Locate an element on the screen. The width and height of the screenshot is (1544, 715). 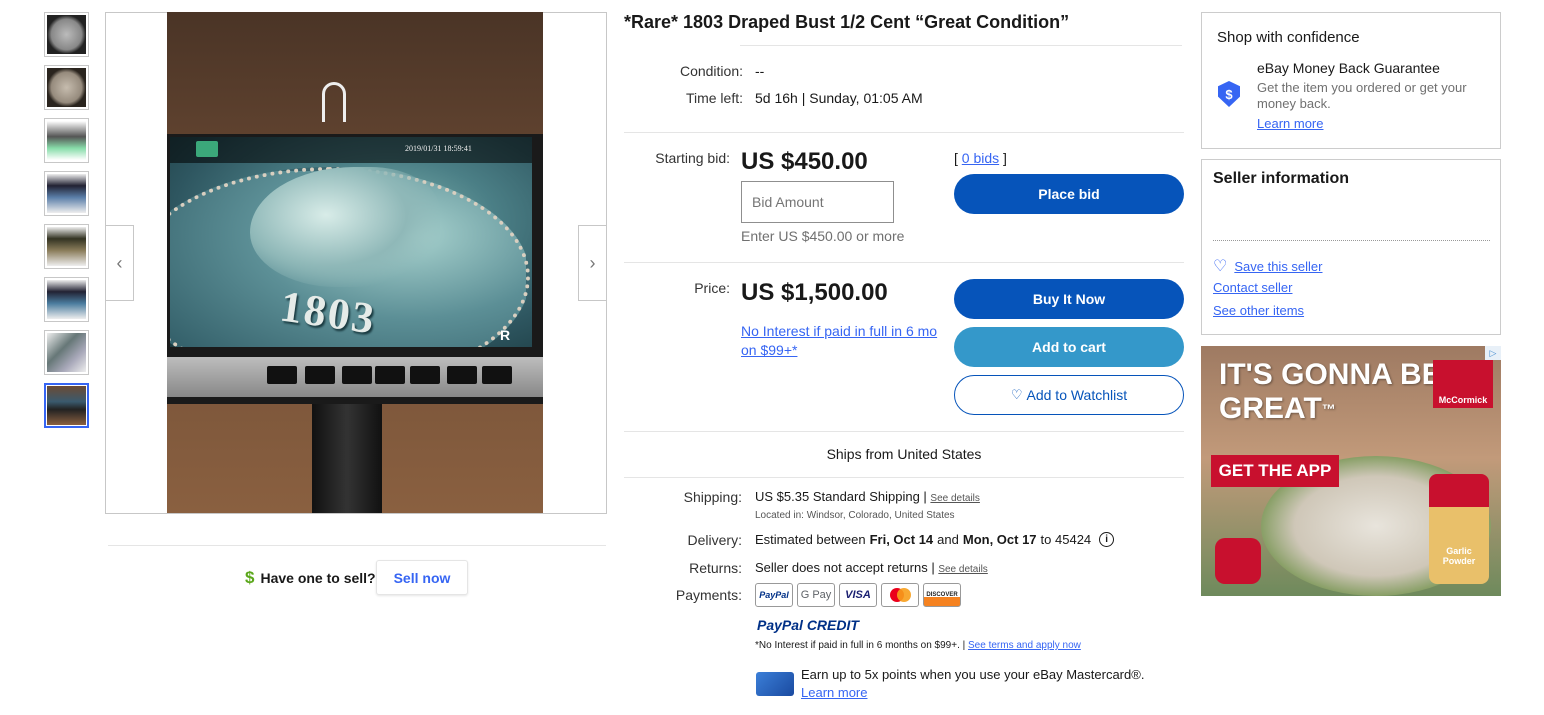
ad-headline-line-2: GREAT™ is located at coordinates (1330, 409).